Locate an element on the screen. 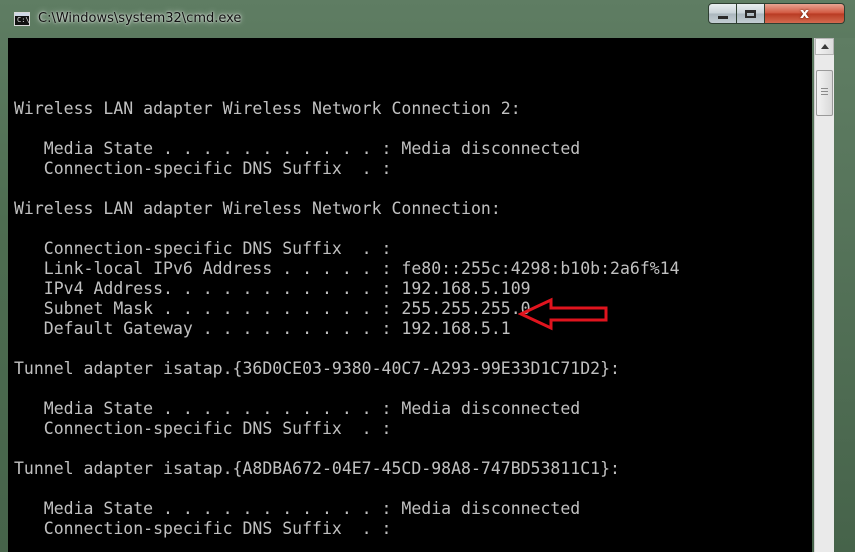  vertical-scrollbar is located at coordinates (824, 295).